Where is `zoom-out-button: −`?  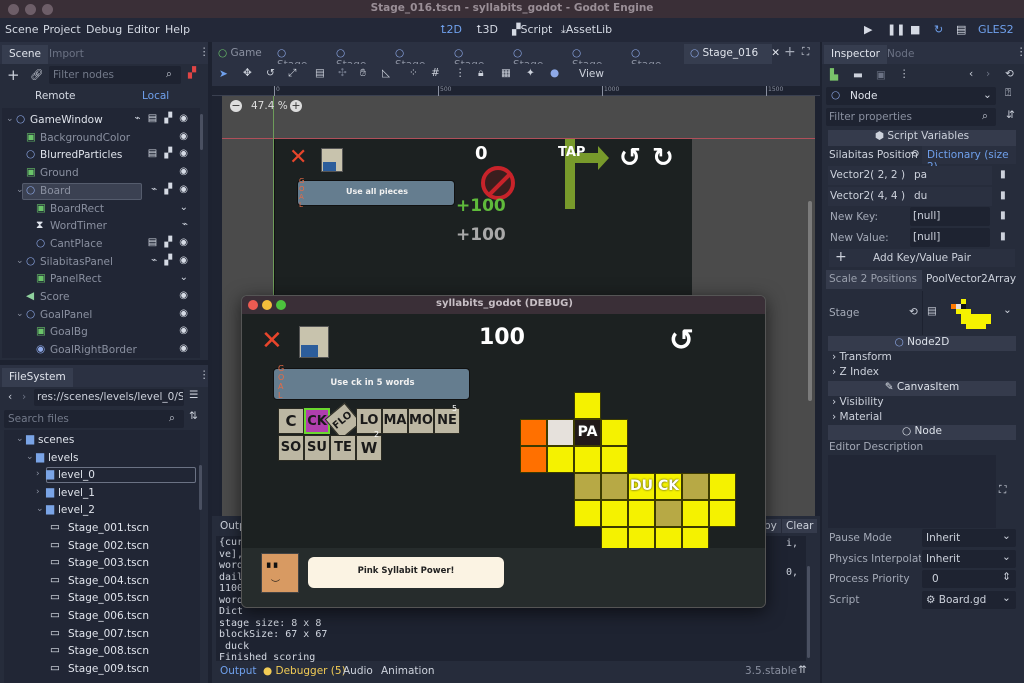 zoom-out-button: − is located at coordinates (236, 106).